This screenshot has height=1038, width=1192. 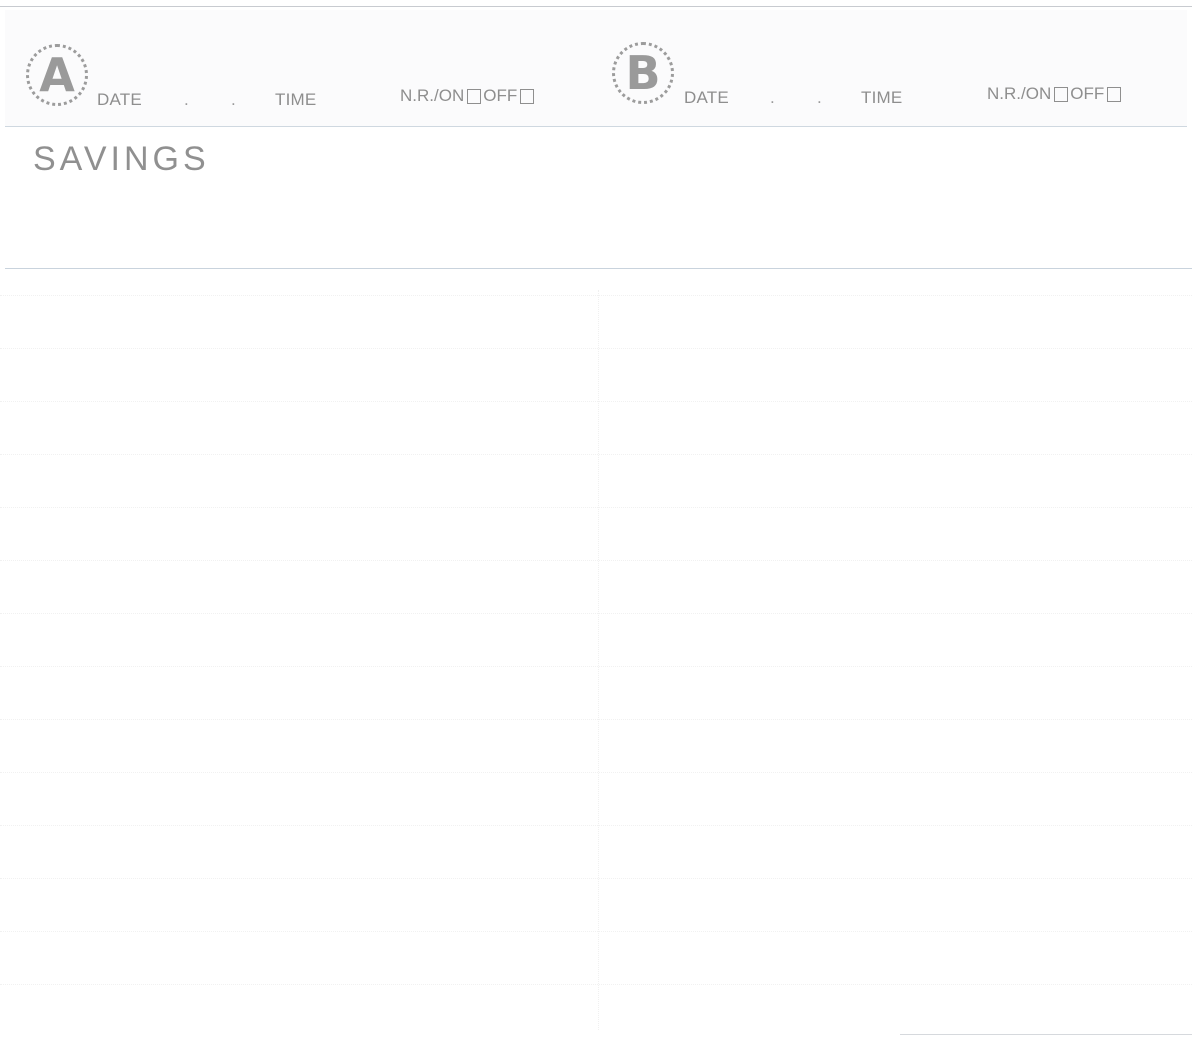 I want to click on off-label-b: OFF, so click(x=1087, y=93).